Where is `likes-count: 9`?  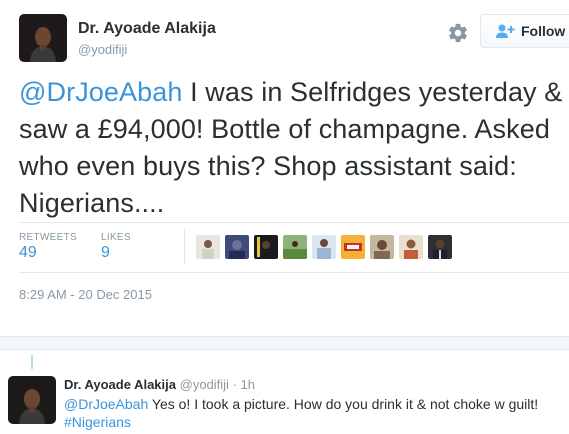 likes-count: 9 is located at coordinates (105, 253).